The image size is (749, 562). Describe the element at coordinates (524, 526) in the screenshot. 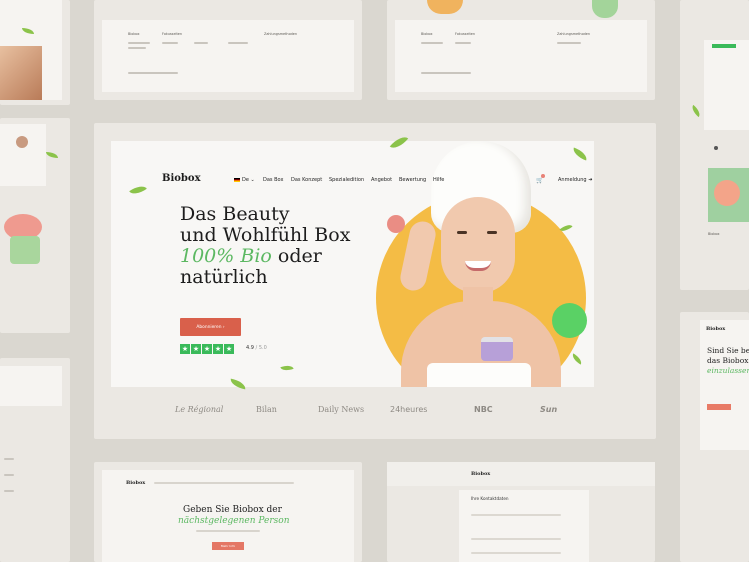

I see `contact-form-panel: Ihre Kontaktdaten` at that location.